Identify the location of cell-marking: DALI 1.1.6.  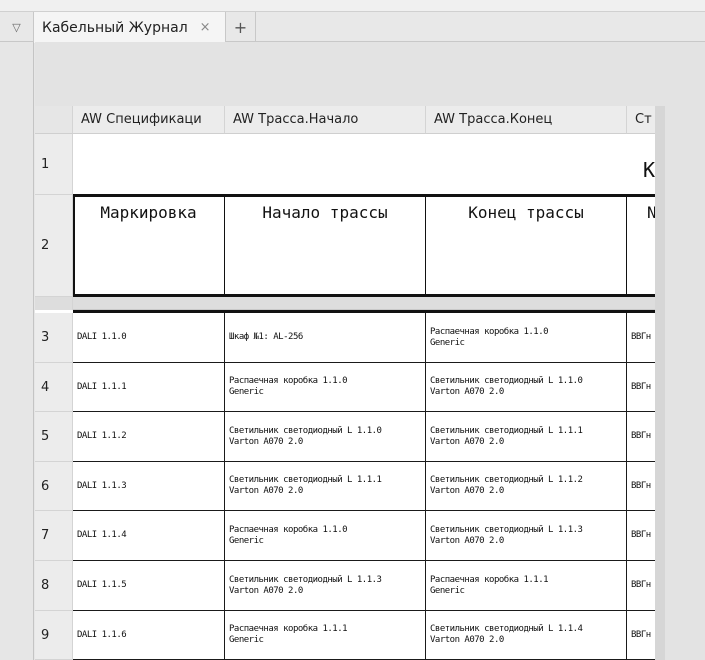
(149, 635).